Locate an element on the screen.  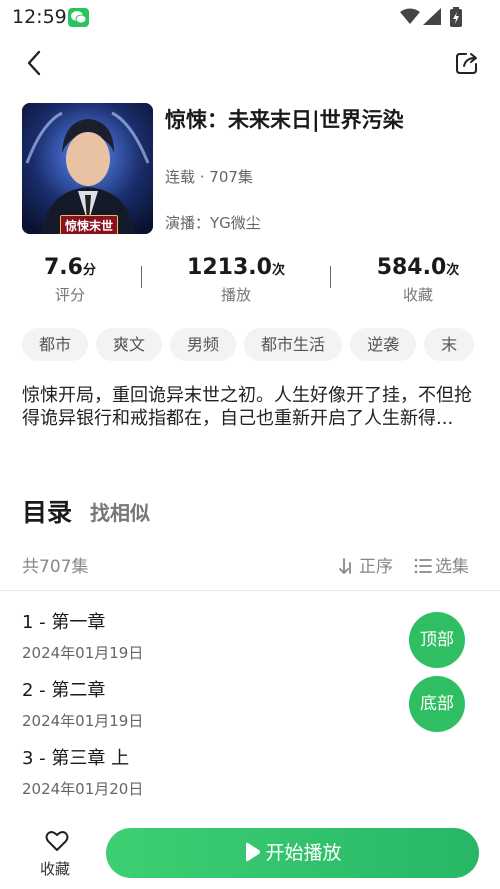
play-icon is located at coordinates (253, 852).